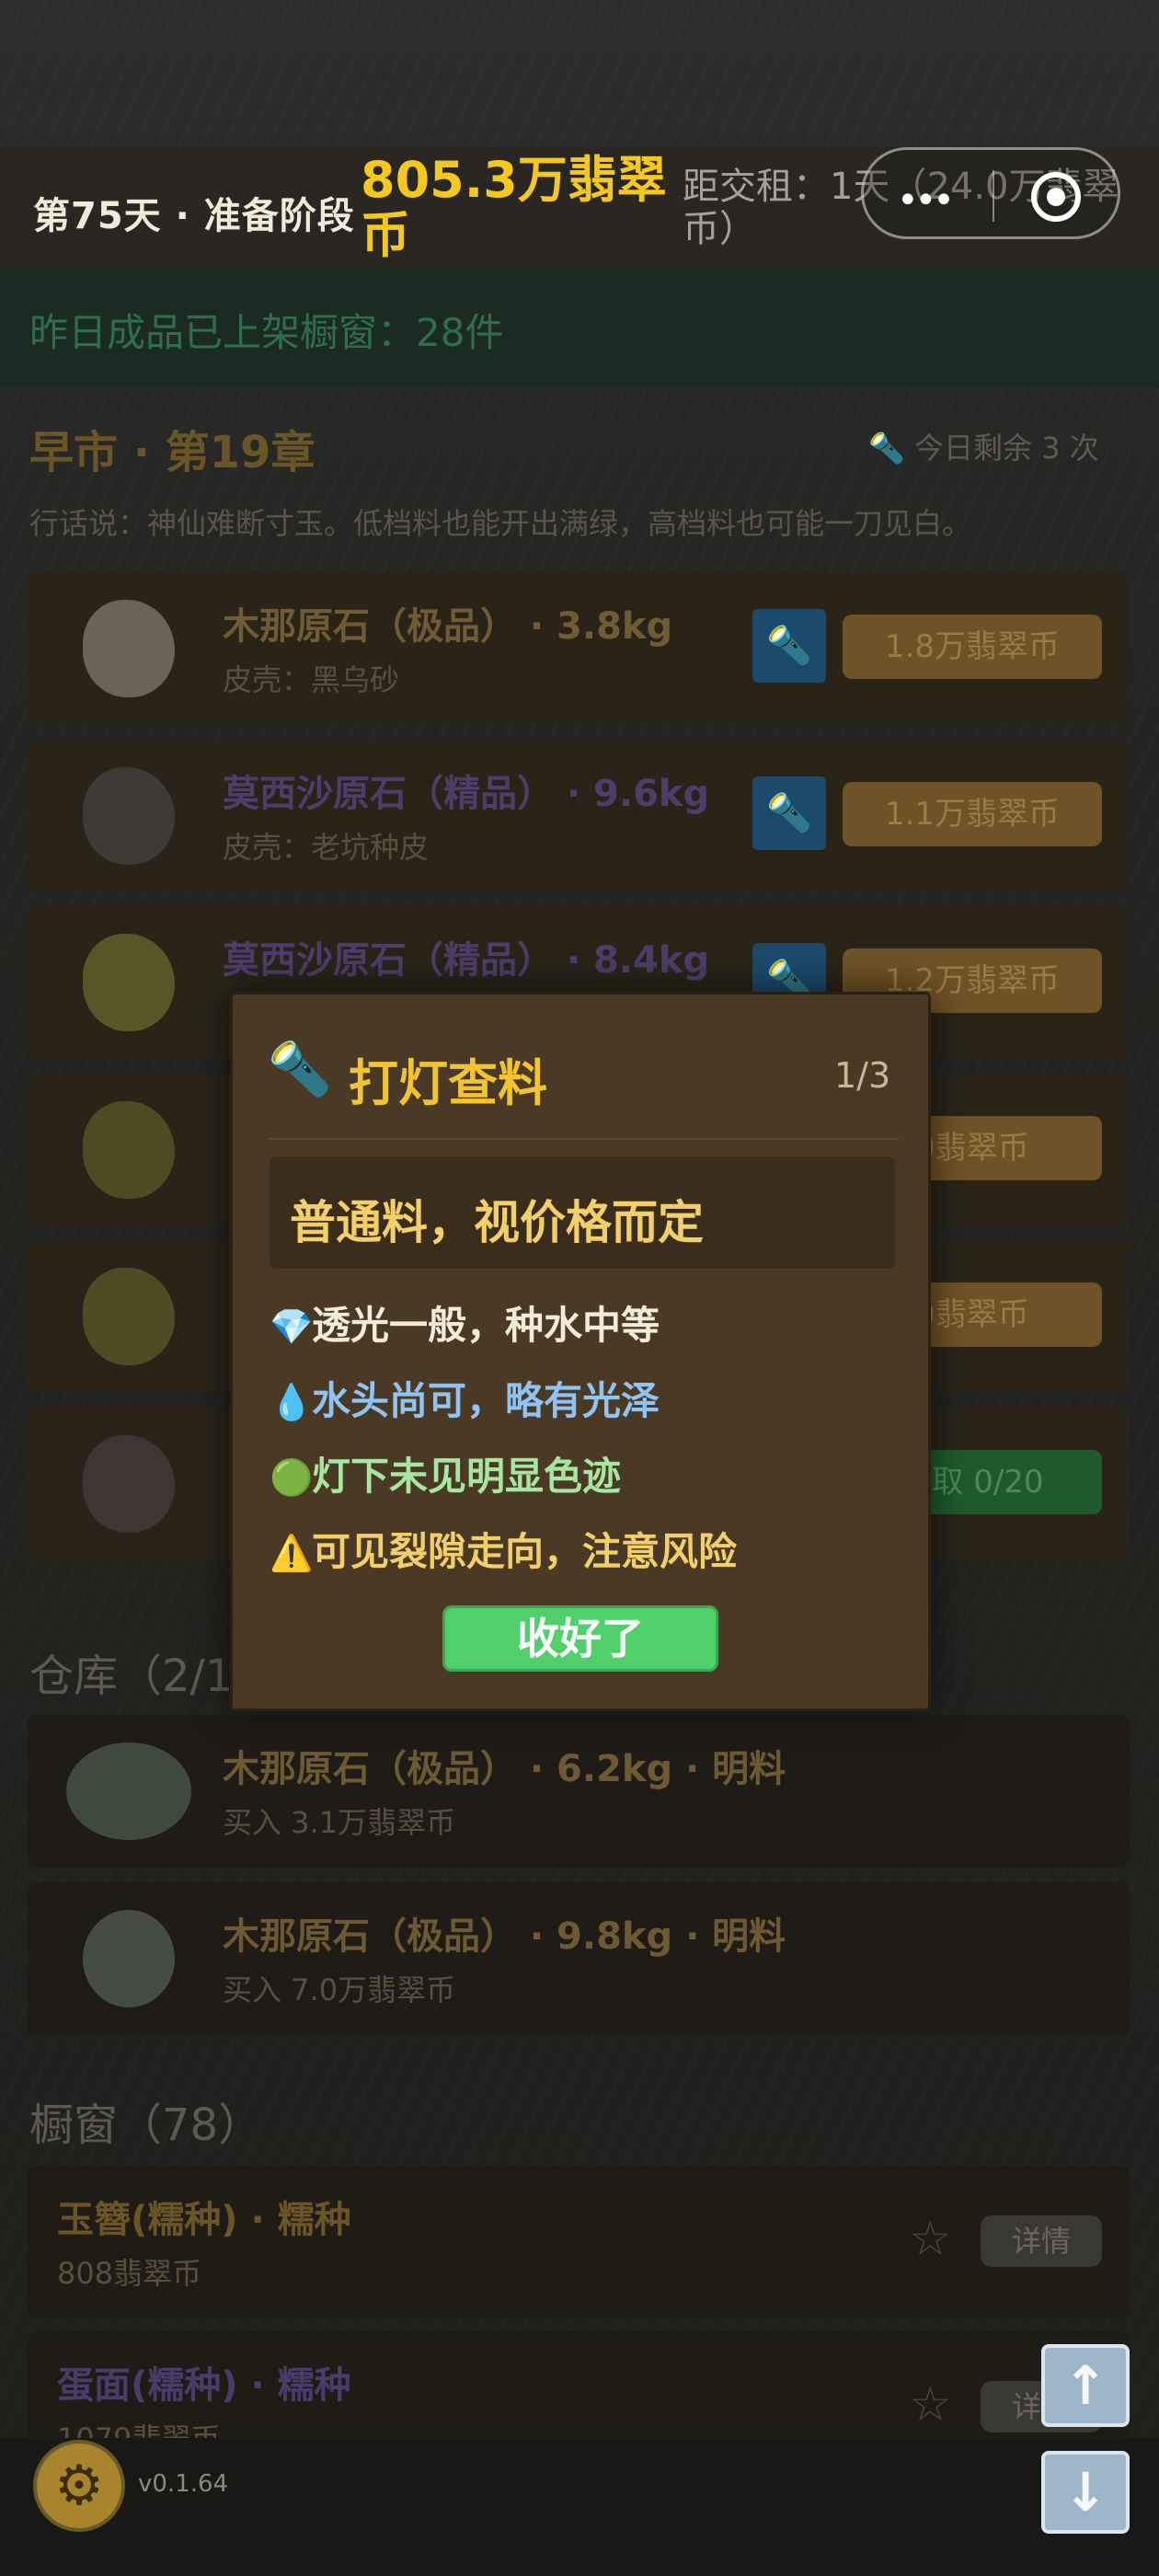 The image size is (1159, 2576). I want to click on warehouse-item-cost: 买入 3.1万翡翠币, so click(339, 1822).